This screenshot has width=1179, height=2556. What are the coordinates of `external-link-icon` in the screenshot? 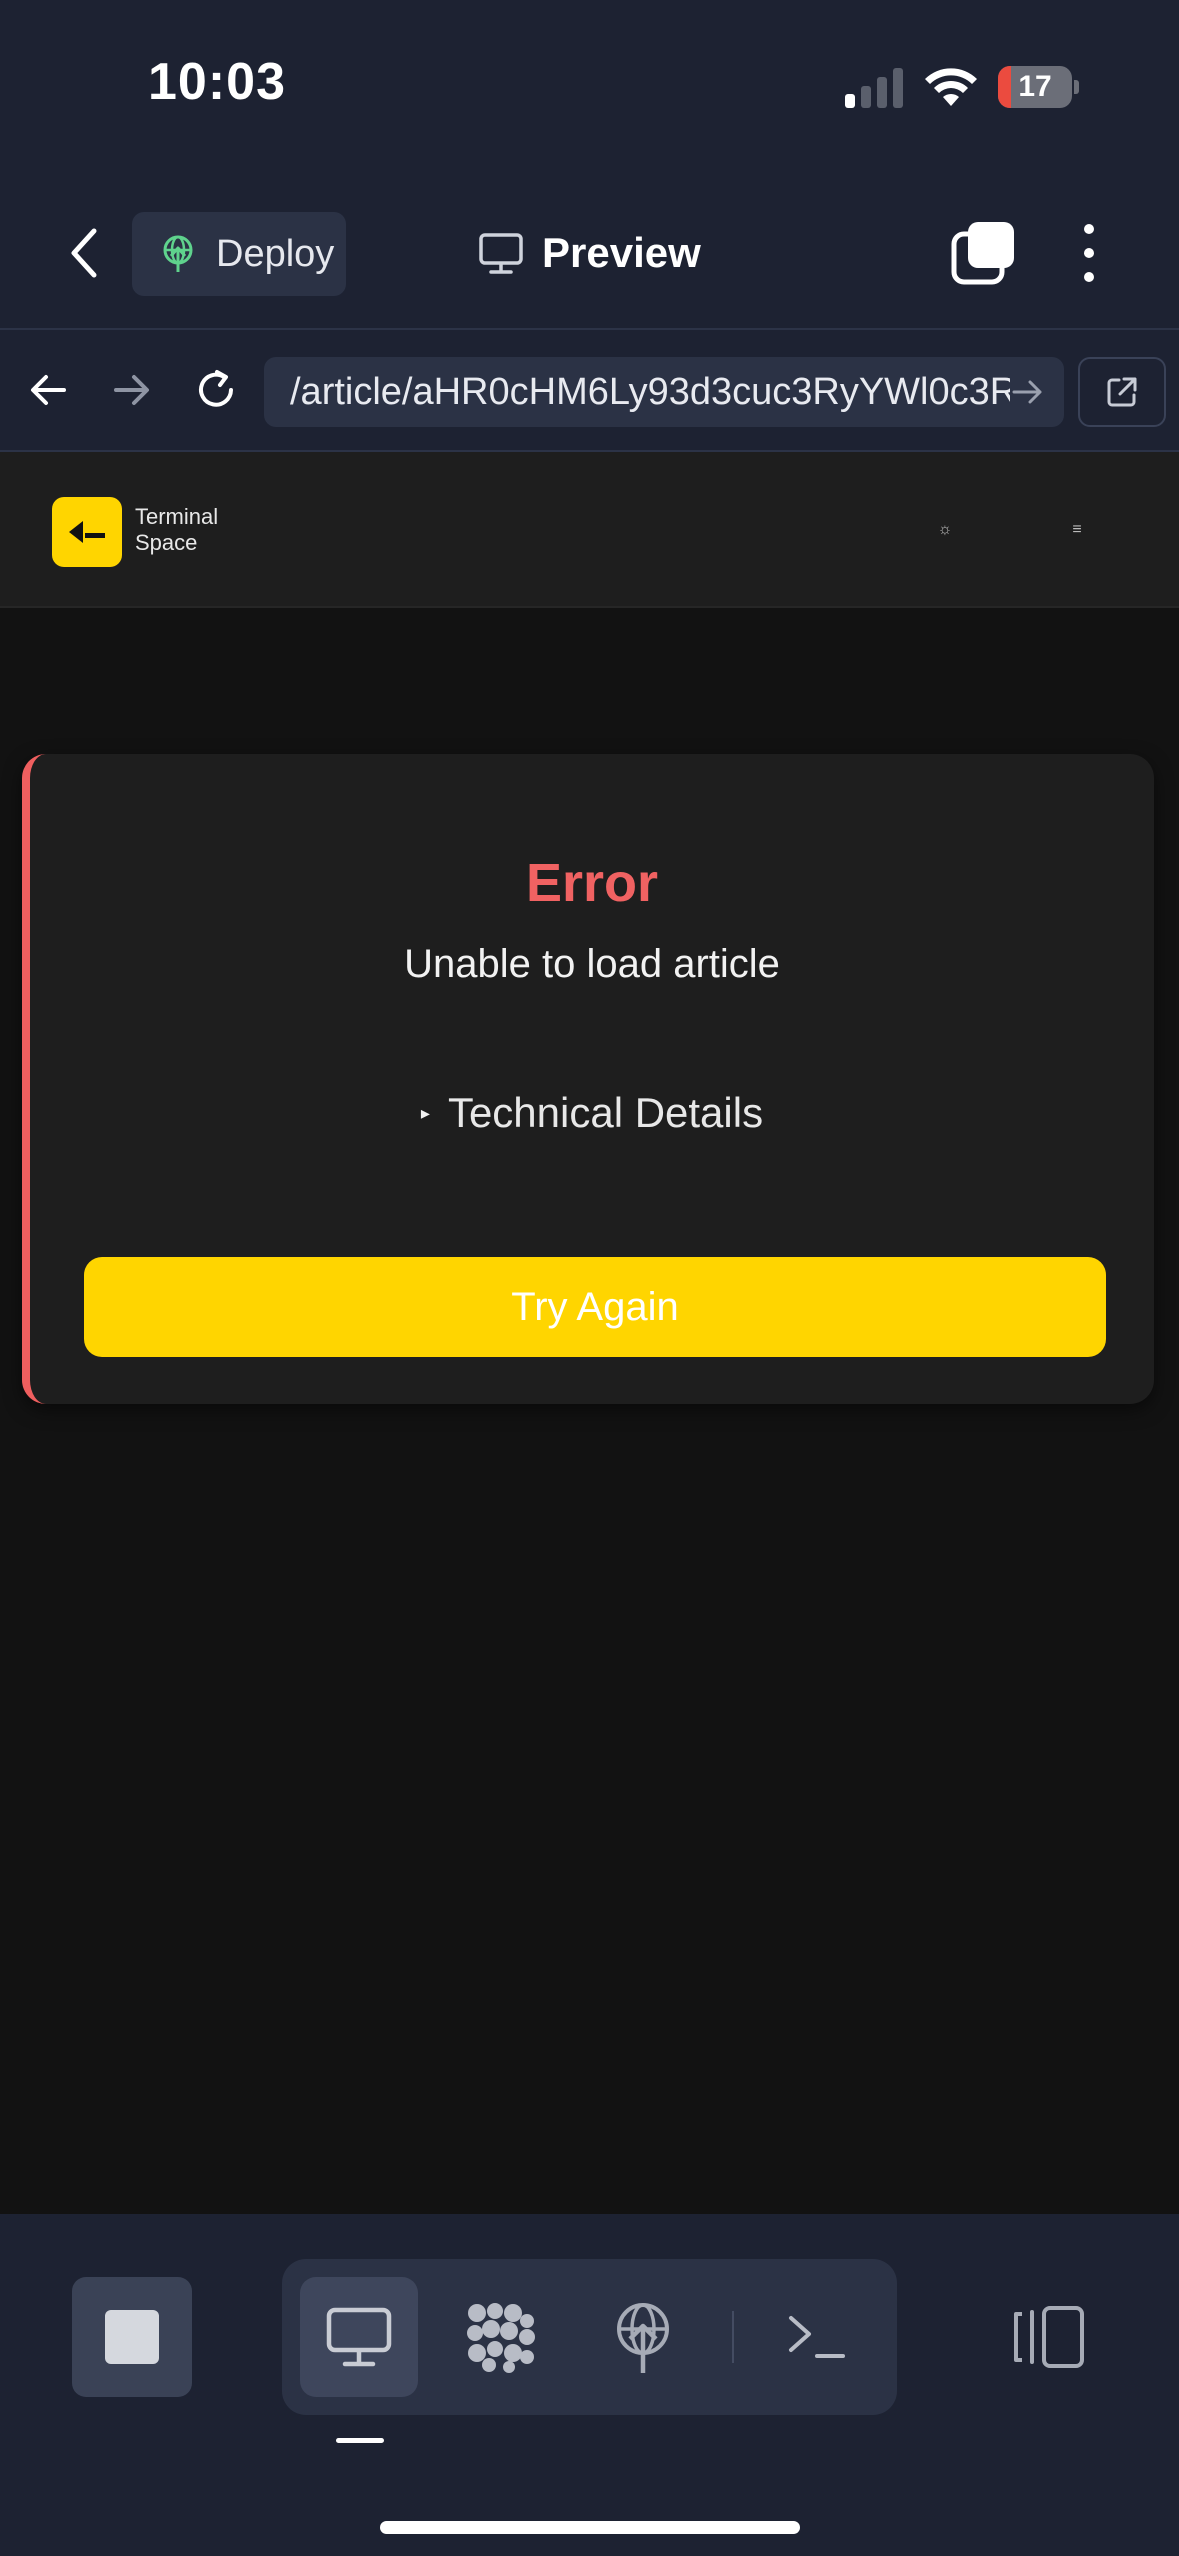 It's located at (1122, 392).